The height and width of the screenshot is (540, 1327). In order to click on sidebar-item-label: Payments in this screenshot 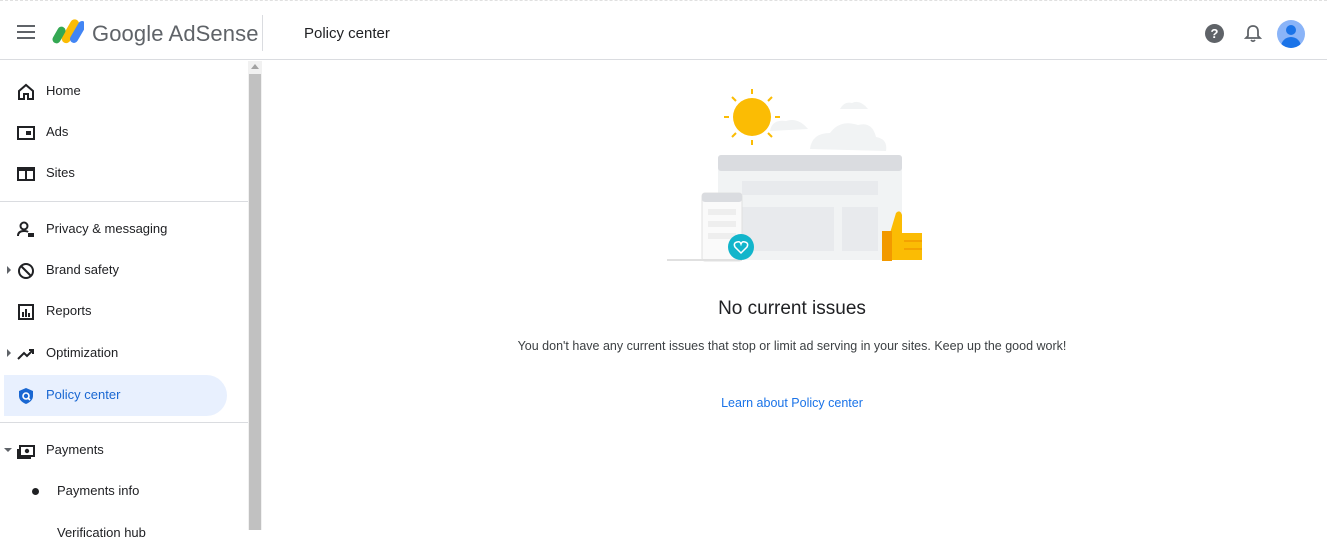, I will do `click(75, 449)`.